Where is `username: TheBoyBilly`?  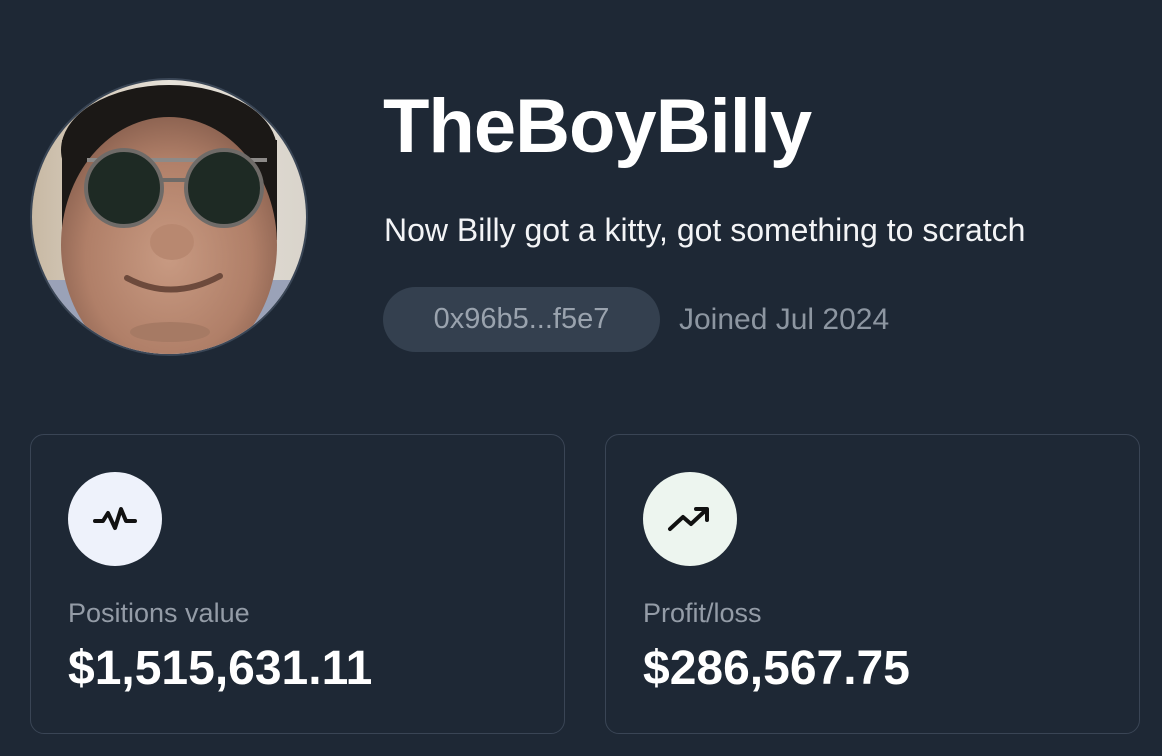 username: TheBoyBilly is located at coordinates (597, 126).